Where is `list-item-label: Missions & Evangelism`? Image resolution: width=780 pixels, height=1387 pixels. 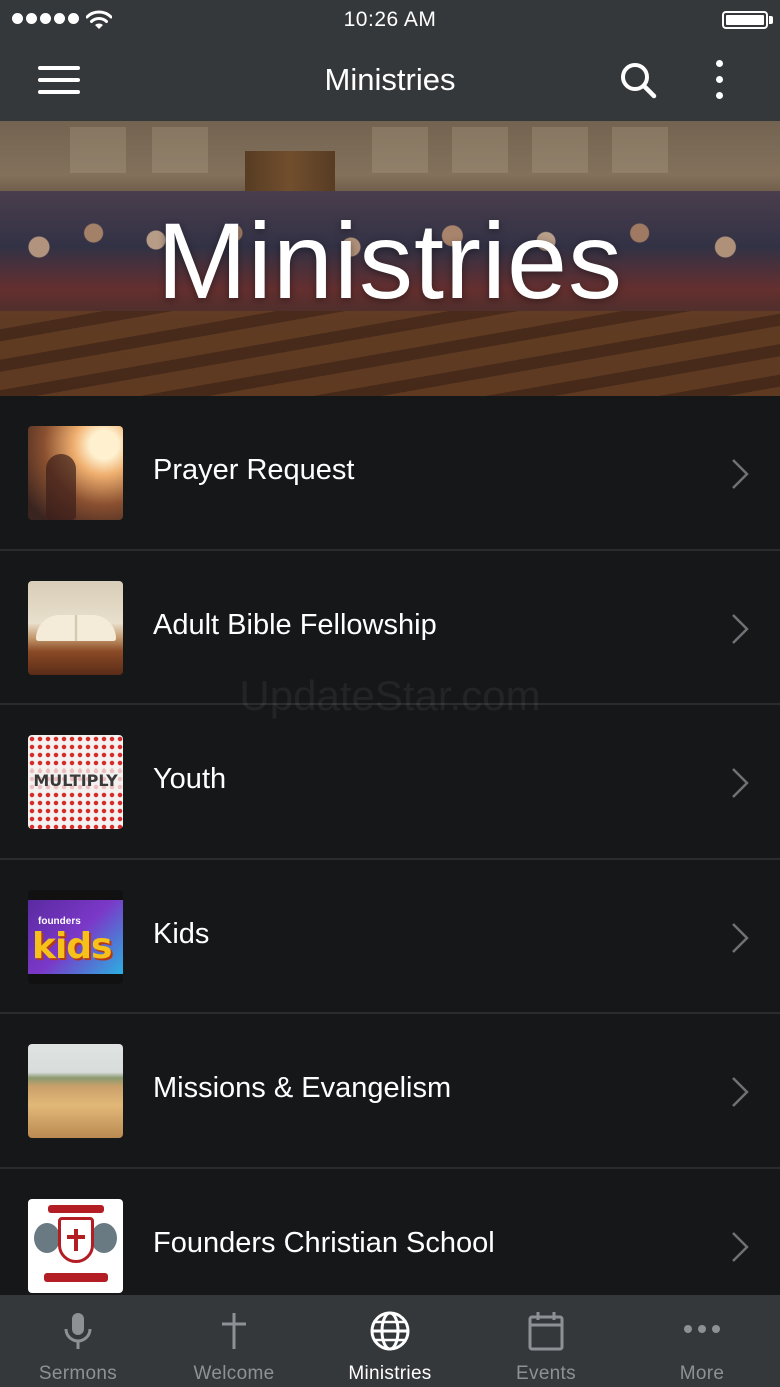
list-item-label: Missions & Evangelism is located at coordinates (302, 1088).